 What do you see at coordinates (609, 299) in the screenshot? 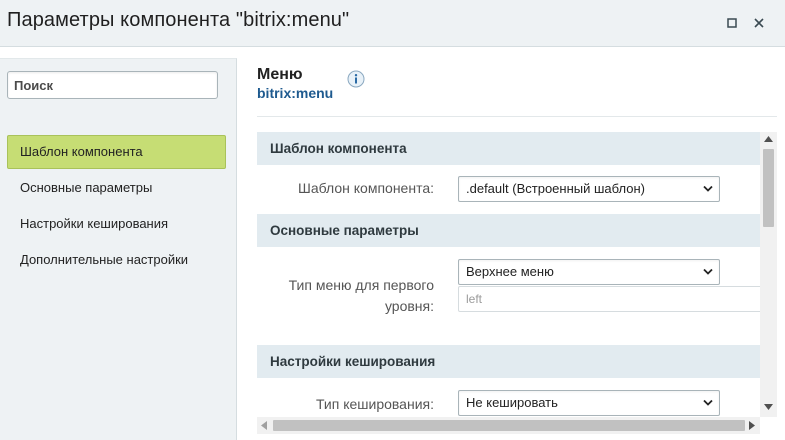
I see `menu-type-custom-input: left` at bounding box center [609, 299].